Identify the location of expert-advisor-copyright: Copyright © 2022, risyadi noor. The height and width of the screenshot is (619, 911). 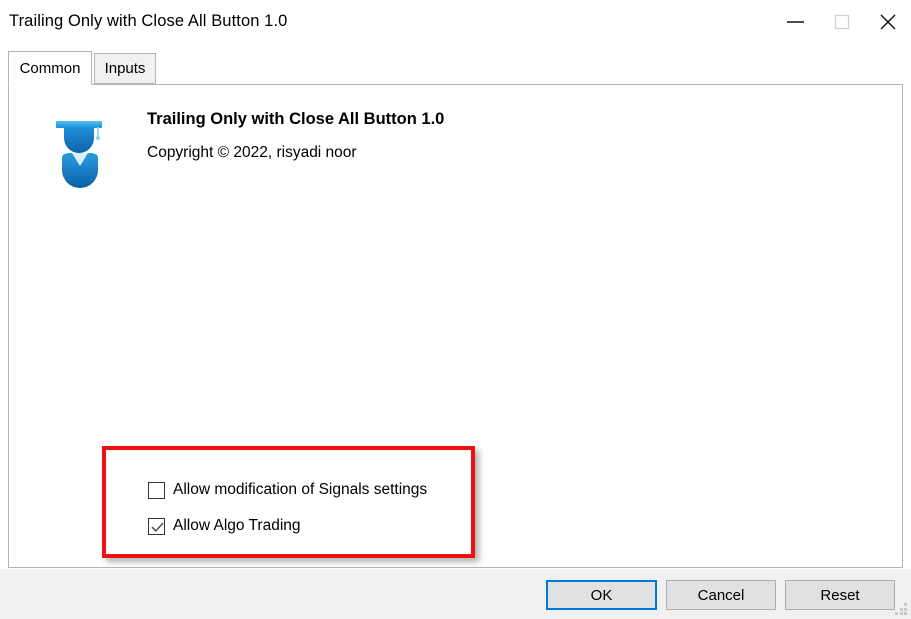
(252, 152).